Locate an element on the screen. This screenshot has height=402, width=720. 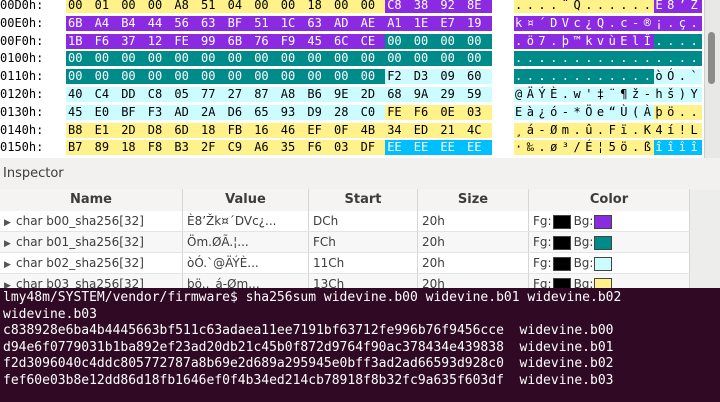
hex-ascii-char: ’ is located at coordinates (683, 6).